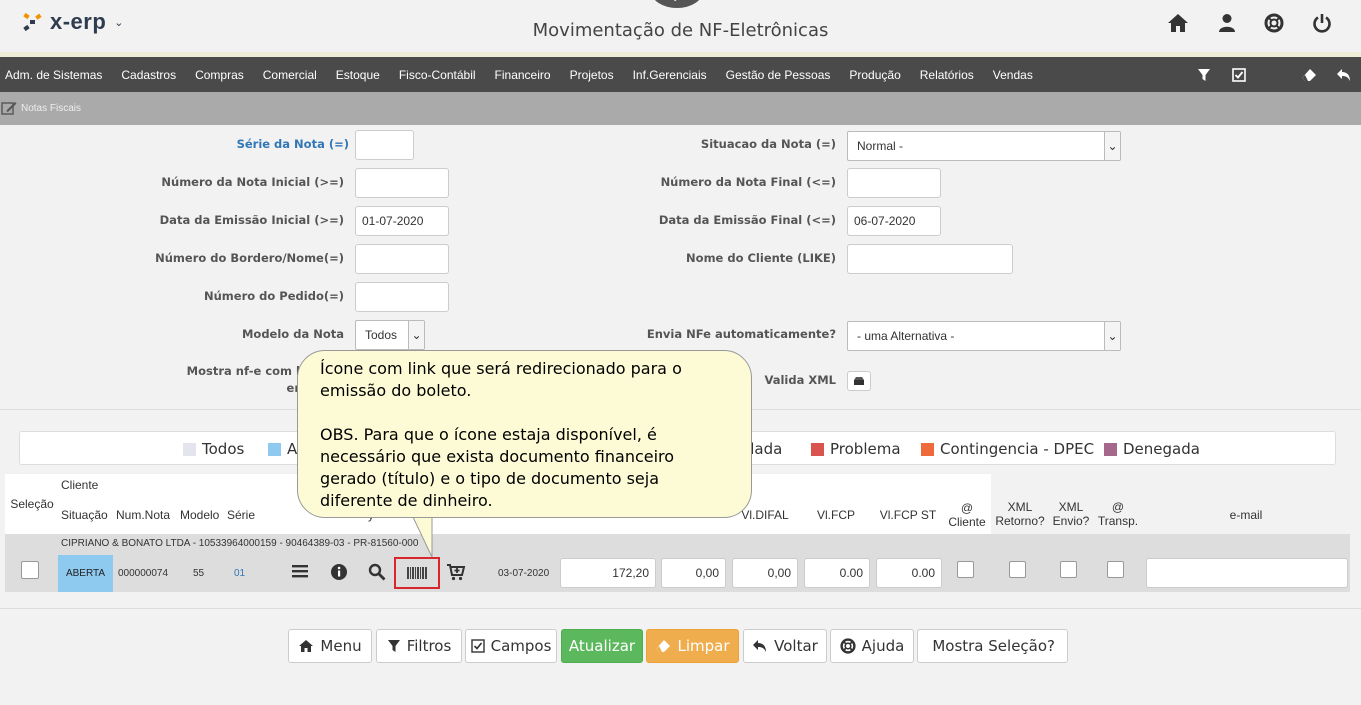  I want to click on cliente-input, so click(930, 259).